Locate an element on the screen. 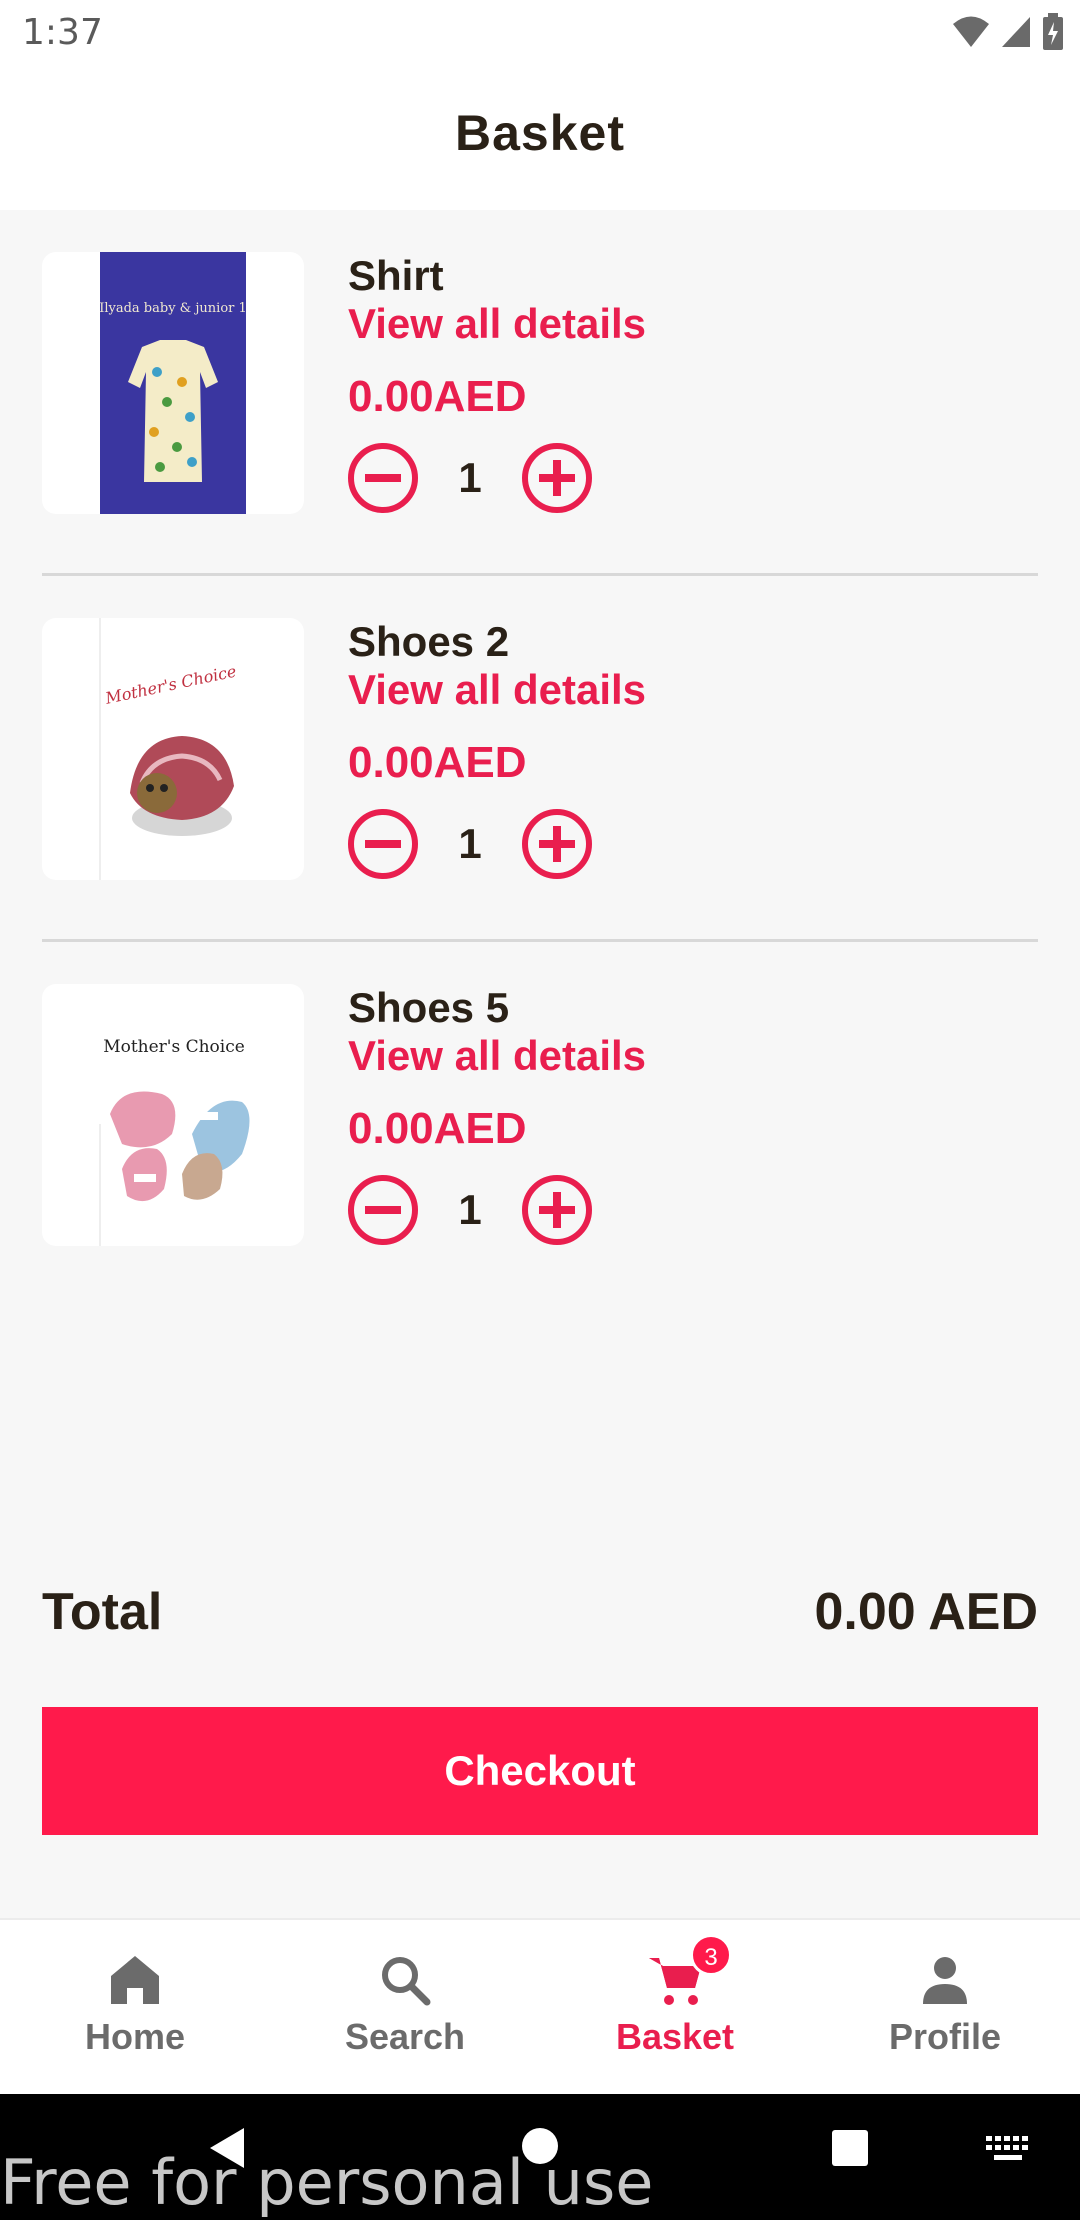  total-value: 0.00 AED is located at coordinates (926, 1612).